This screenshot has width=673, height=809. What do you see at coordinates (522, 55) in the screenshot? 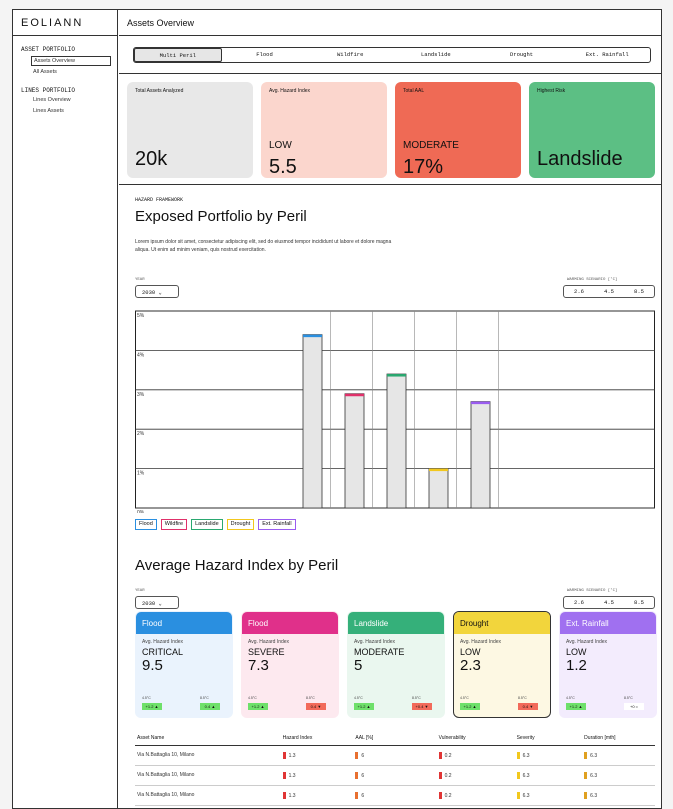
I see `tab-drought: Drought` at bounding box center [522, 55].